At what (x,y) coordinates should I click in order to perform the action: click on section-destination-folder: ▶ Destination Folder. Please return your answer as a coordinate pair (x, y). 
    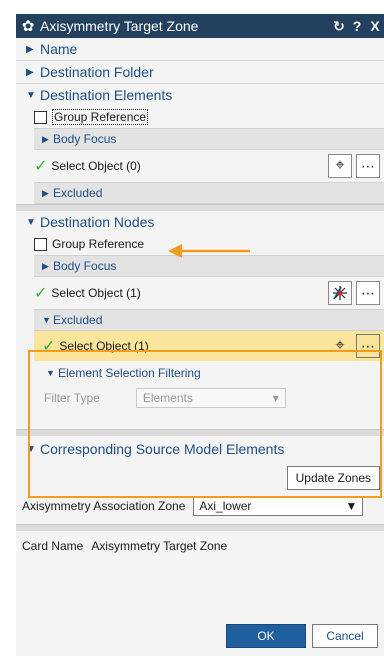
    Looking at the image, I should click on (200, 72).